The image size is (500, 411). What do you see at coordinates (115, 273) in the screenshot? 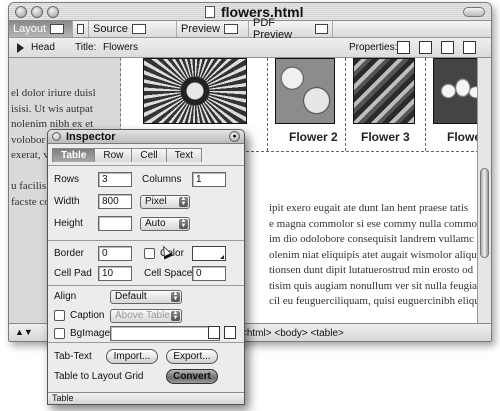
I see `cellpad-field: 10` at bounding box center [115, 273].